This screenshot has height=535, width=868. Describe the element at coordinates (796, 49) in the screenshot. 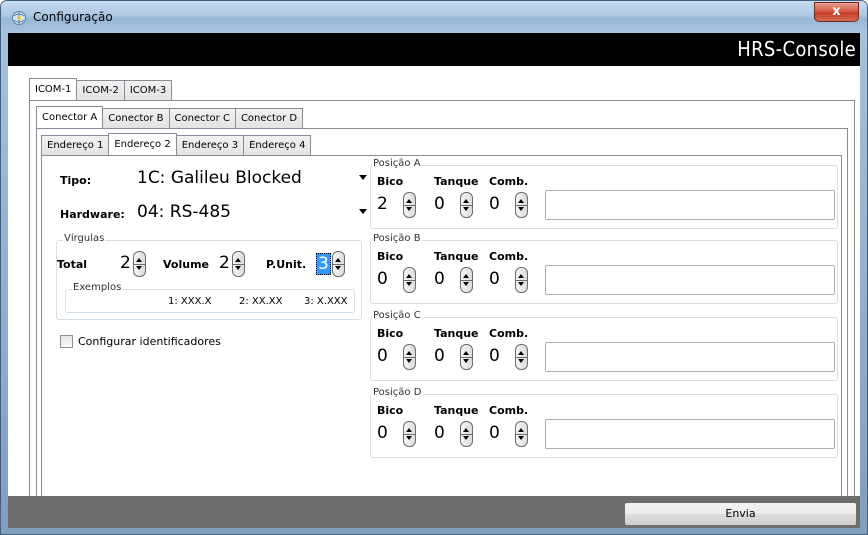

I see `brand-logo: HRS-Console` at that location.